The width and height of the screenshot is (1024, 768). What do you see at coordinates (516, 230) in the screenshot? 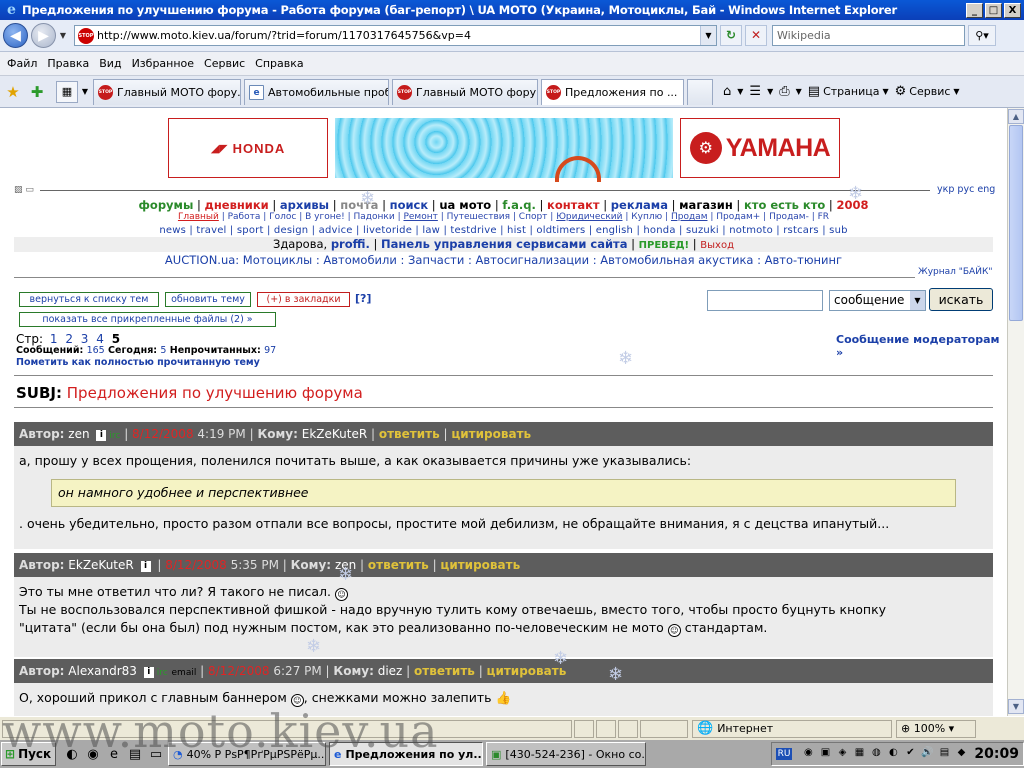
I see `blog-hist: hist` at bounding box center [516, 230].